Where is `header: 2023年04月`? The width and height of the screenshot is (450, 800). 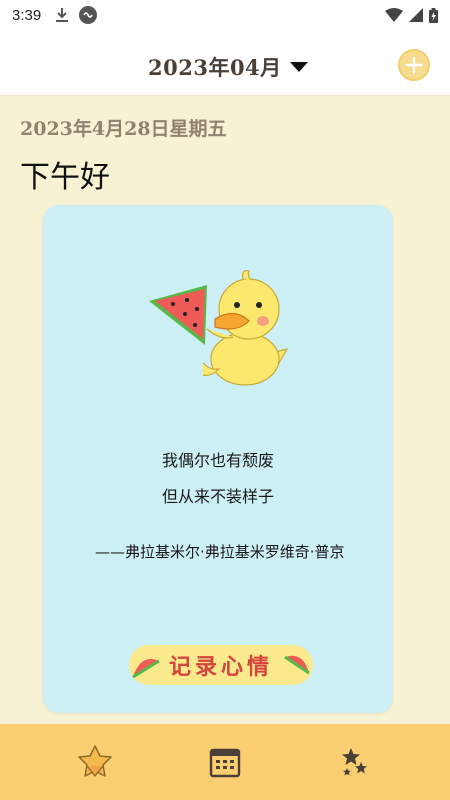 header: 2023年04月 is located at coordinates (225, 63).